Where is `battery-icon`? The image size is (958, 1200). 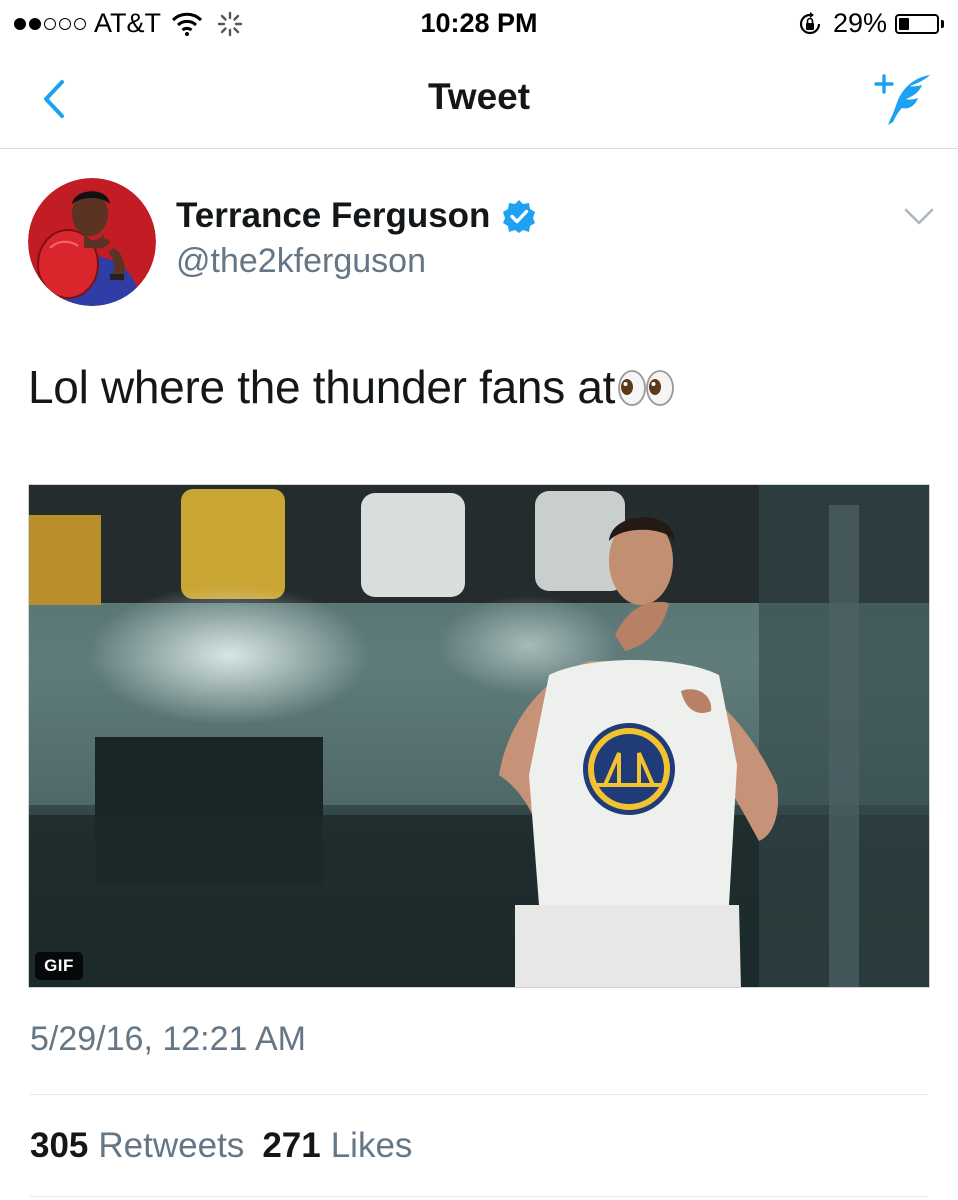 battery-icon is located at coordinates (917, 23).